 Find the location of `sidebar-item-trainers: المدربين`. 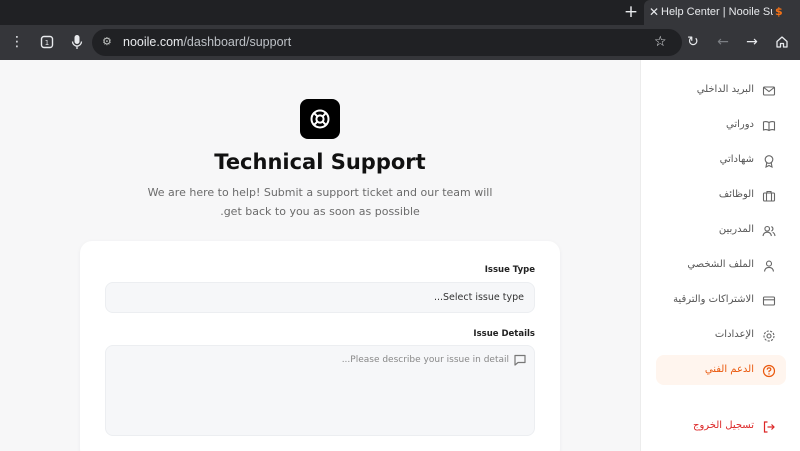

sidebar-item-trainers: المدربين is located at coordinates (721, 230).